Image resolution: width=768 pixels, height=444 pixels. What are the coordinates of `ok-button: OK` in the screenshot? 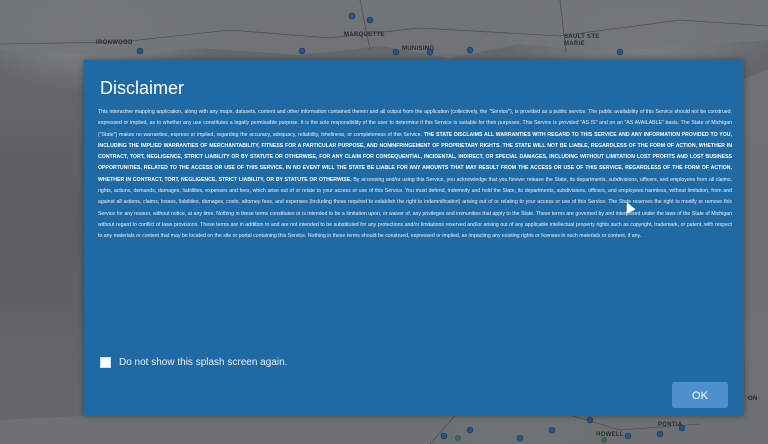 It's located at (700, 395).